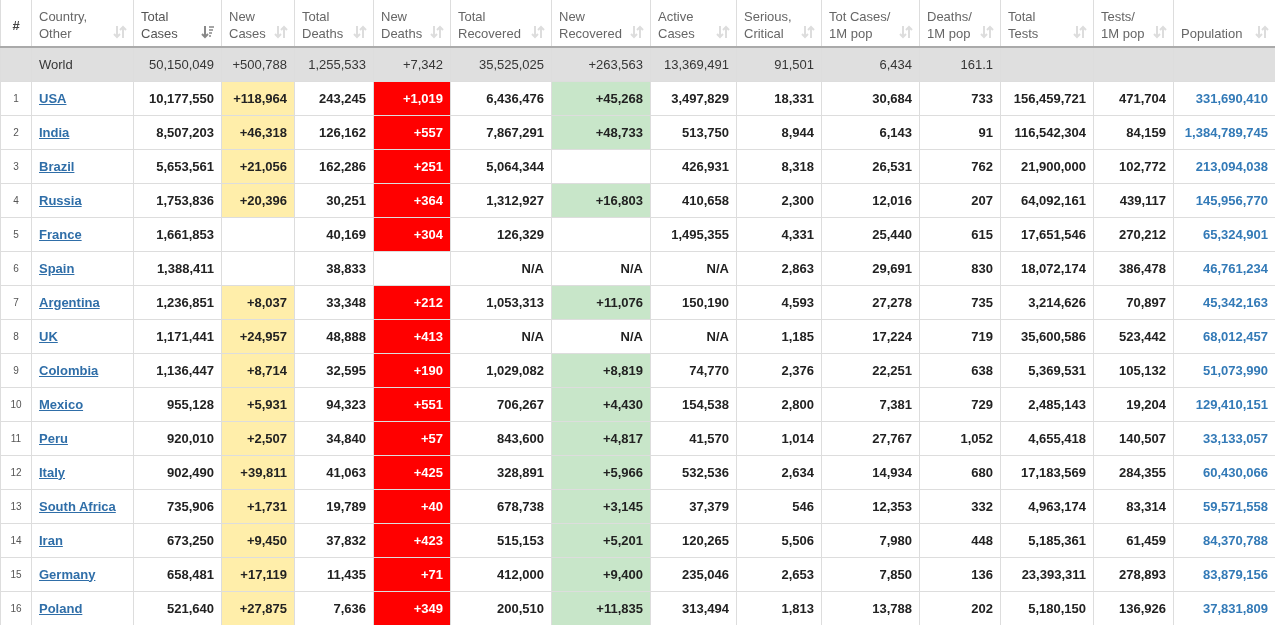 The width and height of the screenshot is (1275, 625). What do you see at coordinates (705, 132) in the screenshot?
I see `table-cell: 513,750` at bounding box center [705, 132].